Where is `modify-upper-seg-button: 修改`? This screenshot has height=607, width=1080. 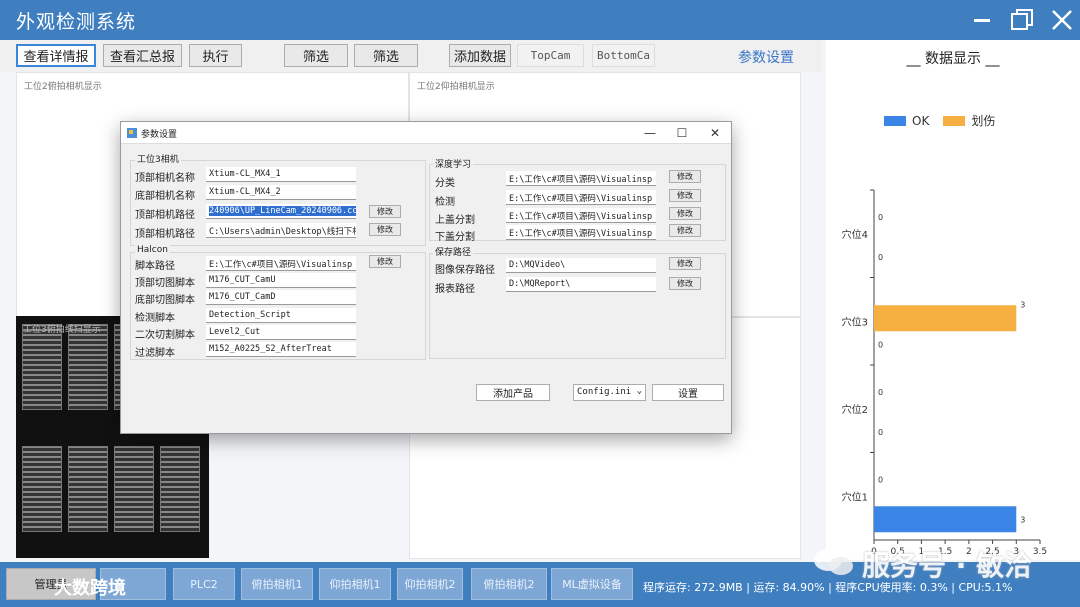
modify-upper-seg-button: 修改 is located at coordinates (685, 213).